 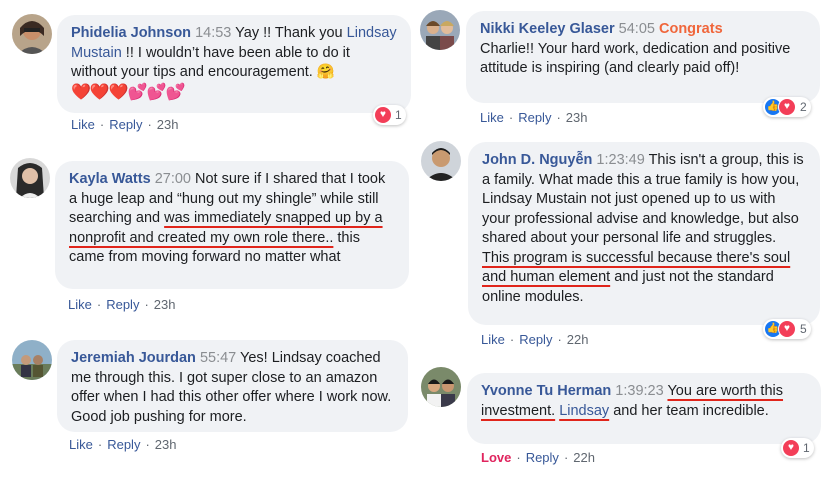 I want to click on mention-link: Lindsay, so click(x=584, y=411).